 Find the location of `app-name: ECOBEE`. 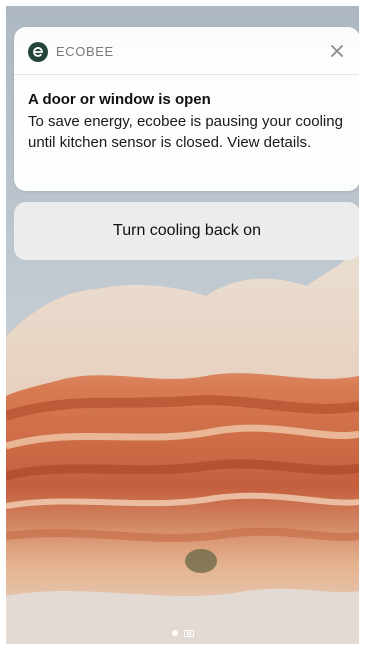

app-name: ECOBEE is located at coordinates (85, 51).